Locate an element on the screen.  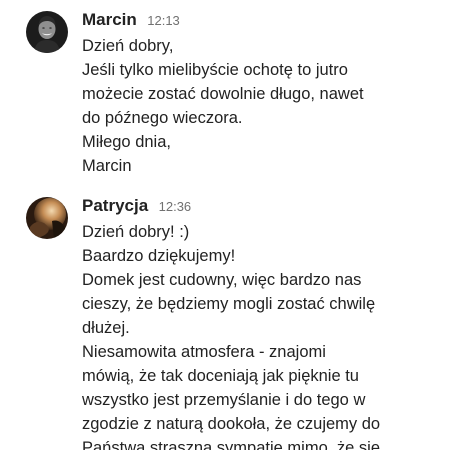
message-line: mówią, że tak doceniają jak pięknie tu is located at coordinates (220, 376).